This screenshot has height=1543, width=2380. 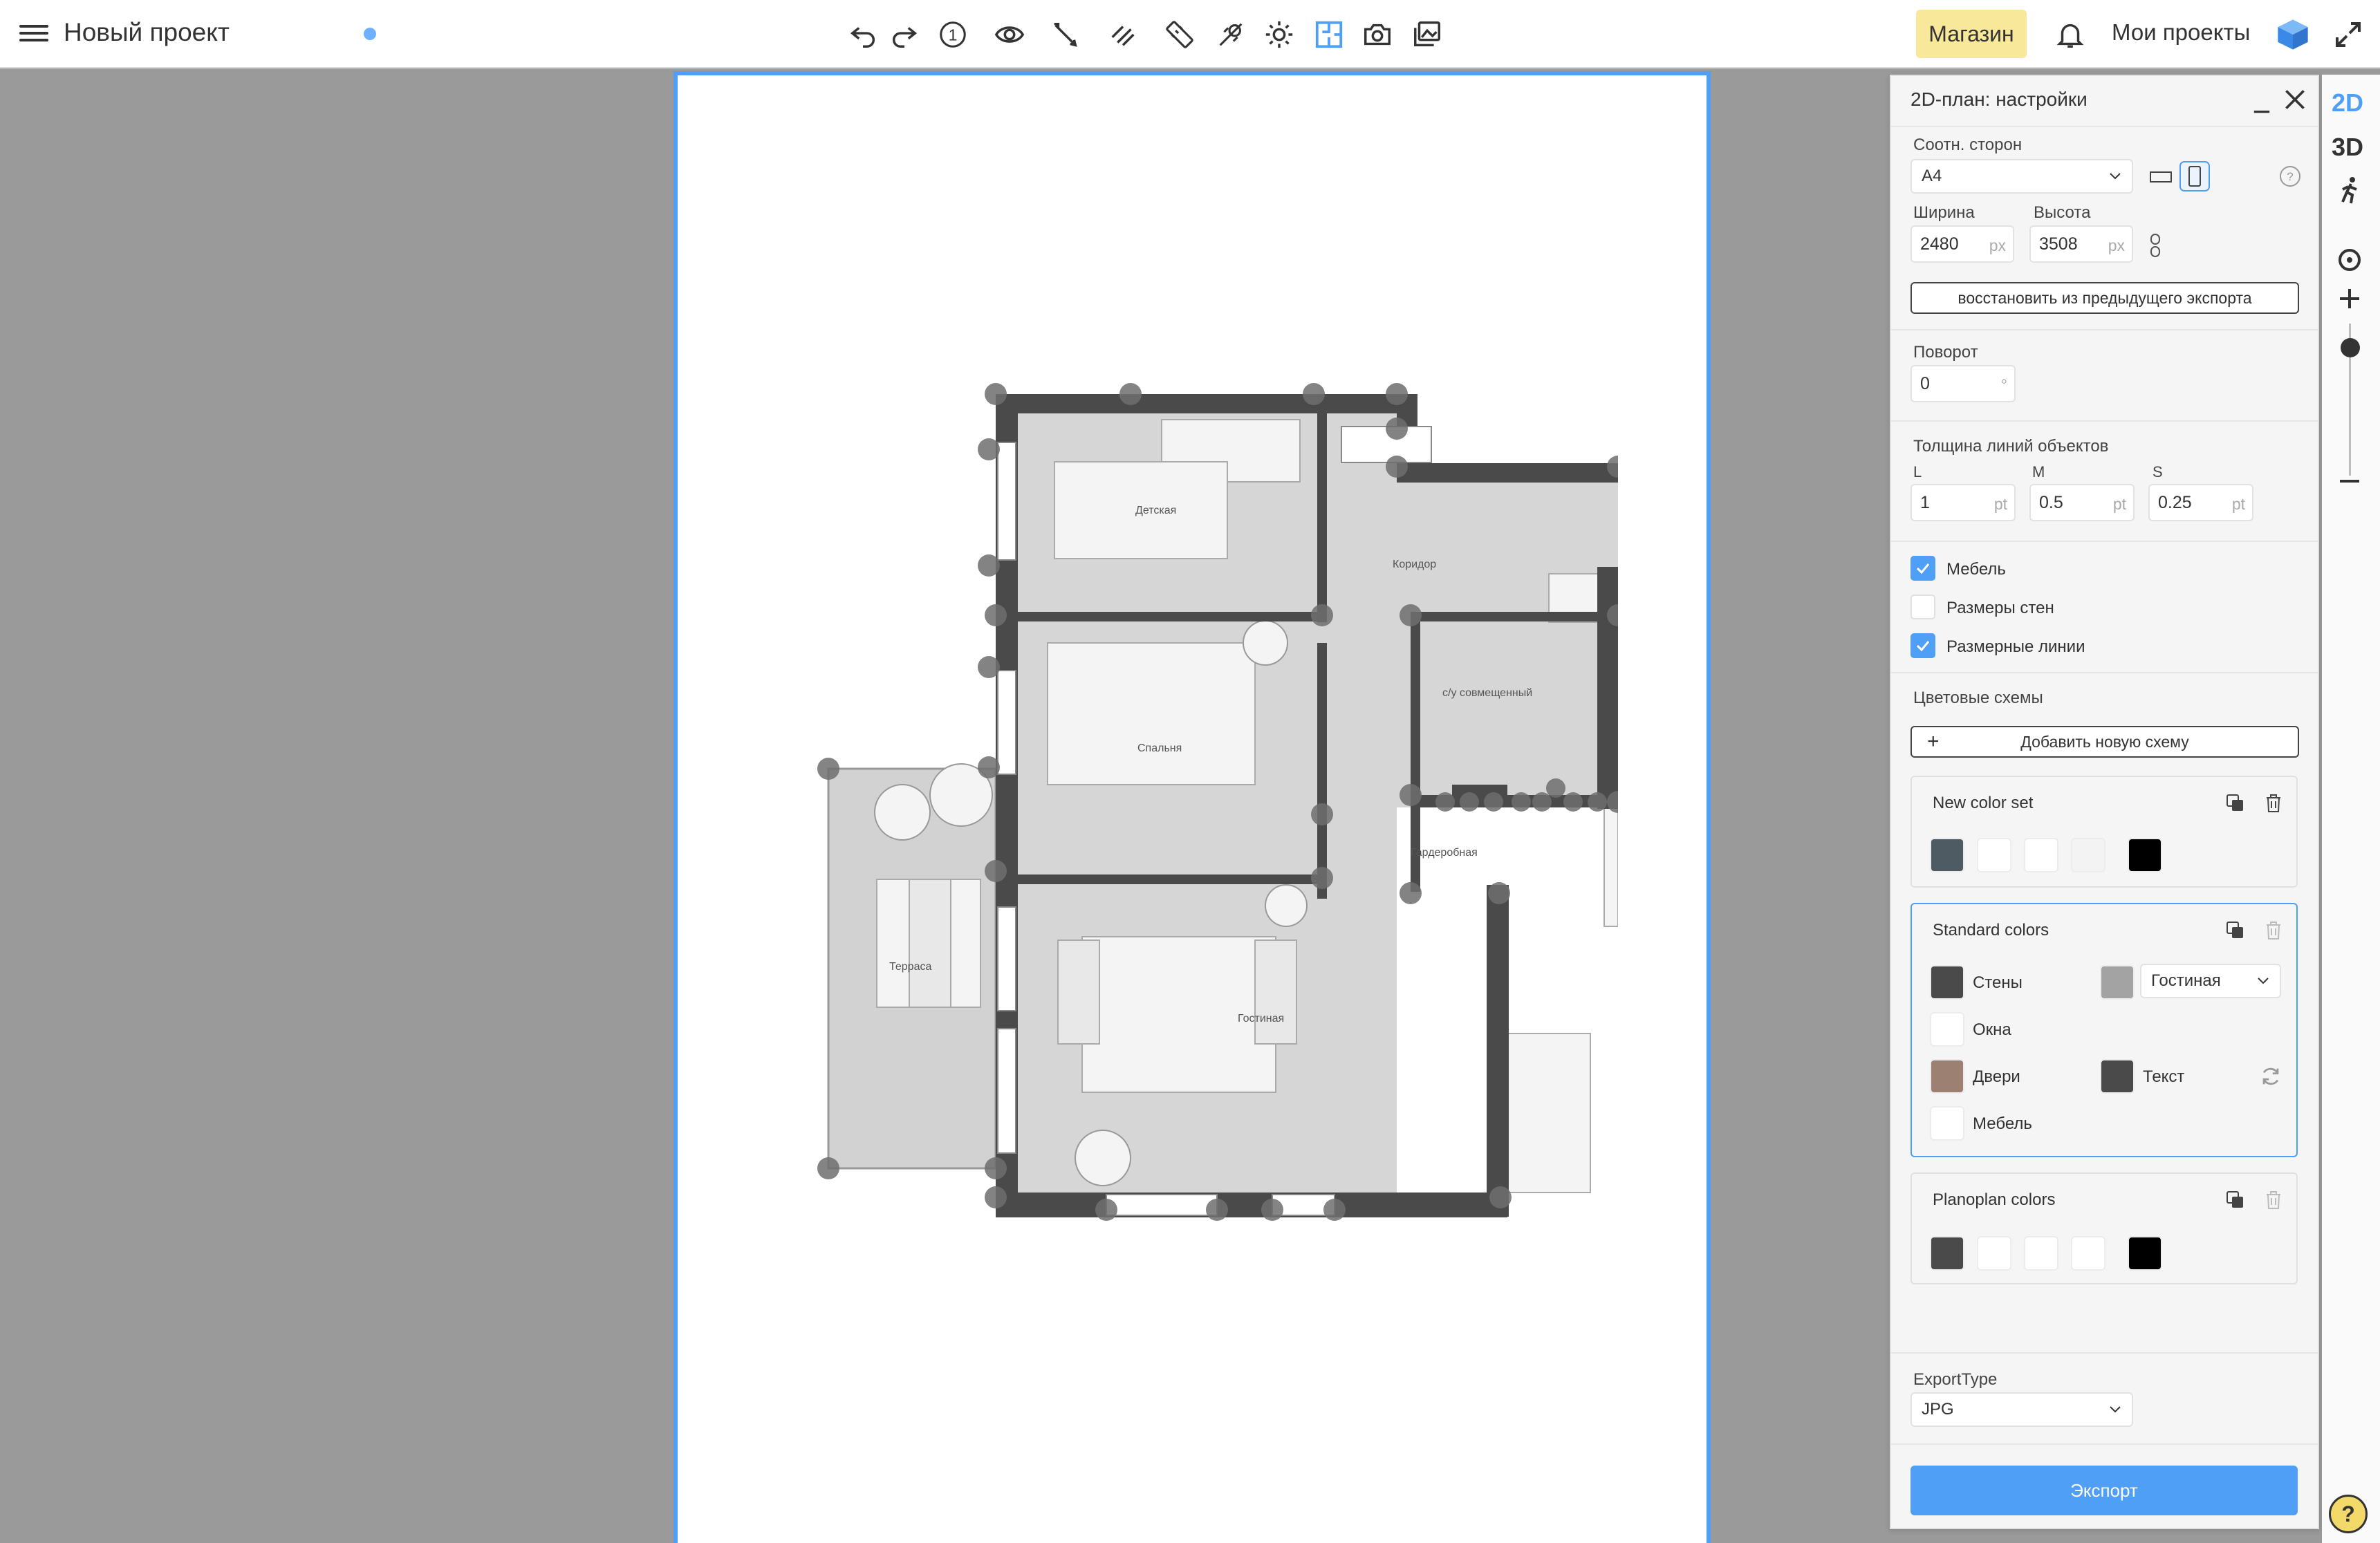 I want to click on redo-icon, so click(x=904, y=35).